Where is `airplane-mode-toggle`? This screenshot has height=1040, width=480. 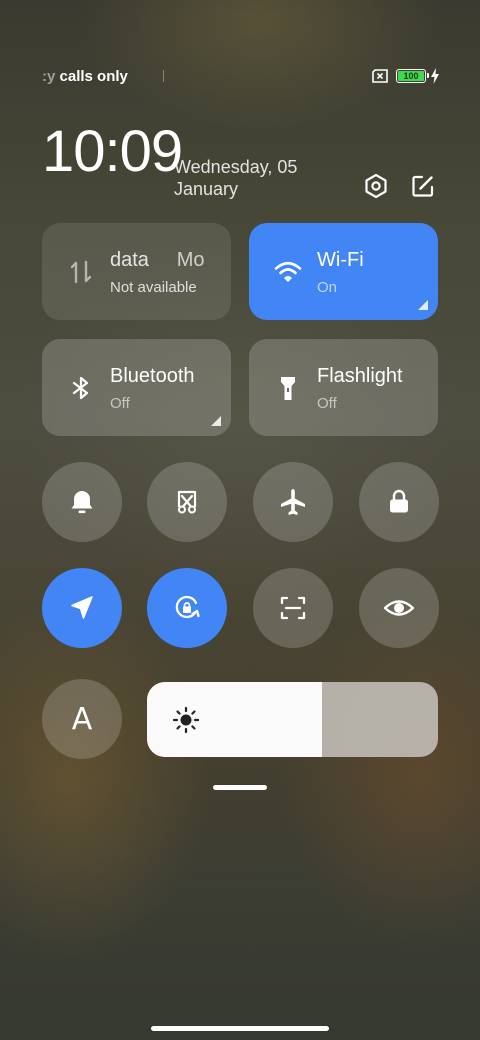
airplane-mode-toggle is located at coordinates (293, 502).